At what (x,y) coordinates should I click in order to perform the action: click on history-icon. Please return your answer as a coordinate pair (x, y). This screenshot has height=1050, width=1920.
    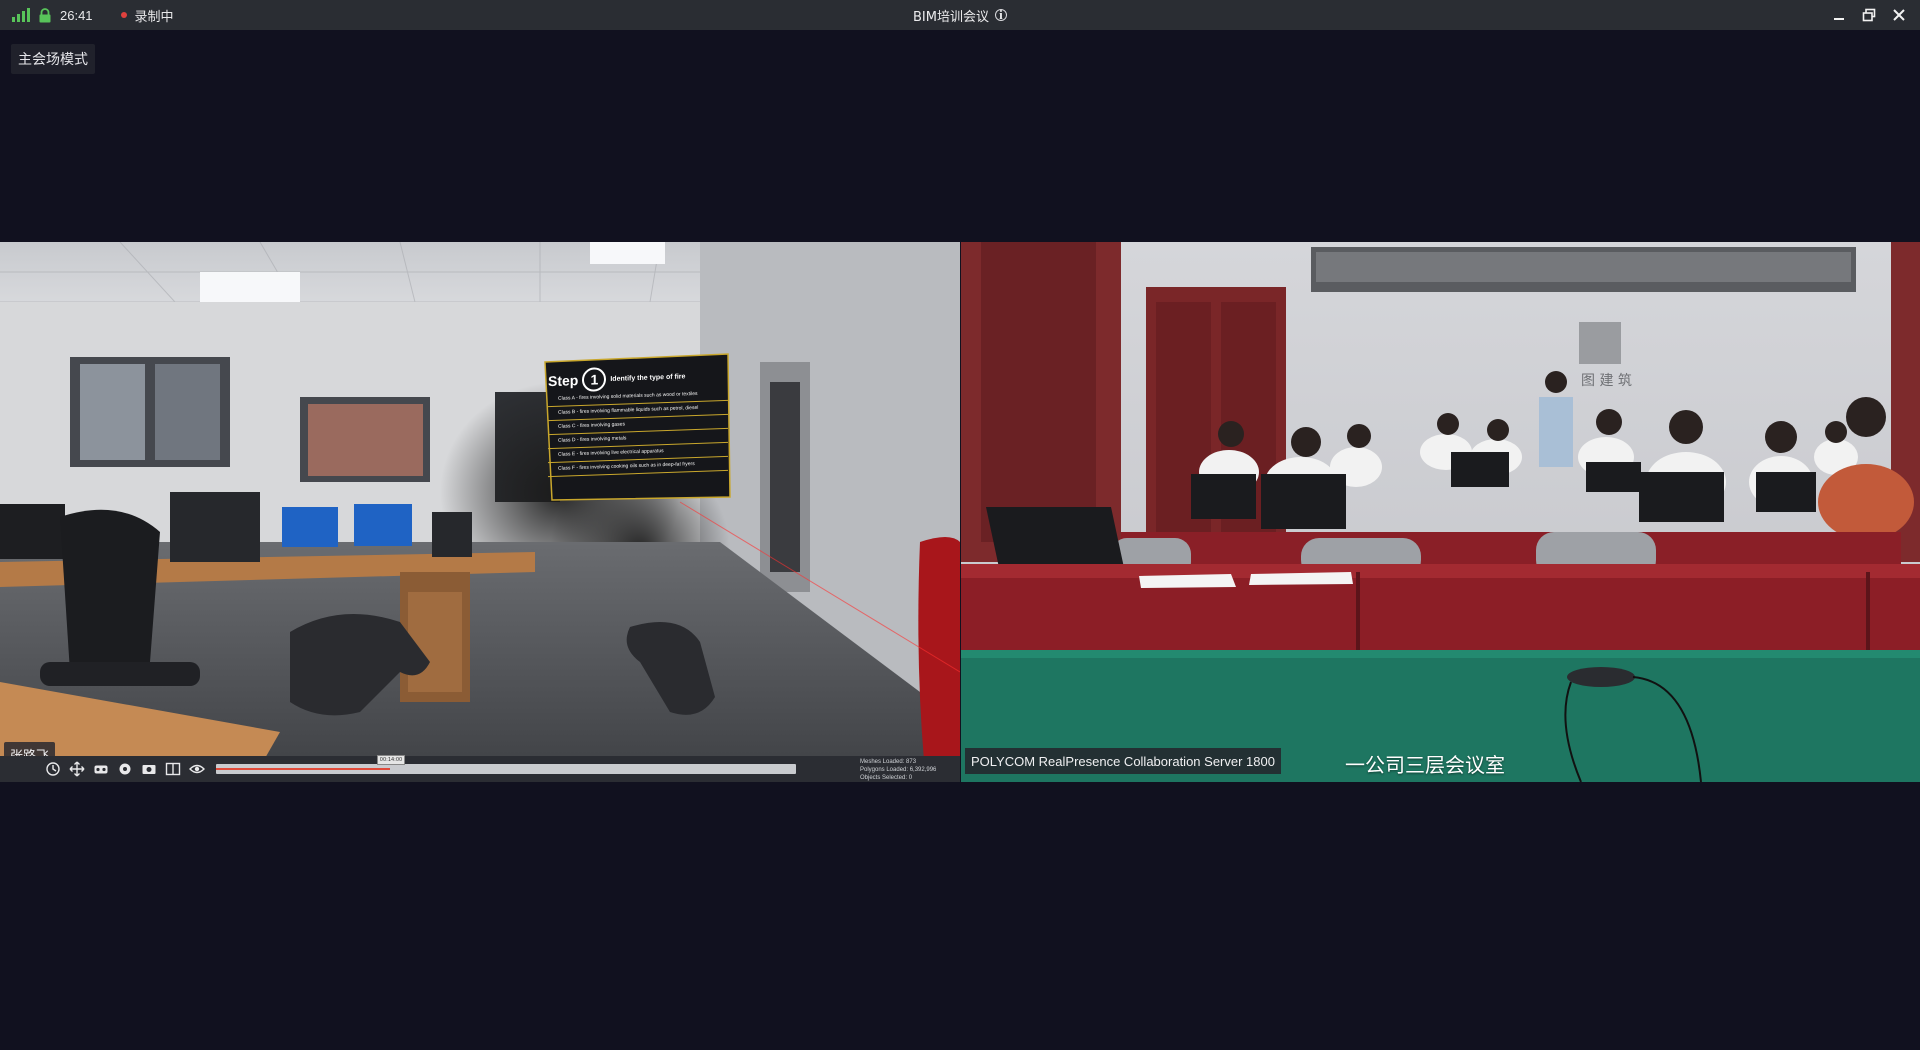
    Looking at the image, I should click on (53, 769).